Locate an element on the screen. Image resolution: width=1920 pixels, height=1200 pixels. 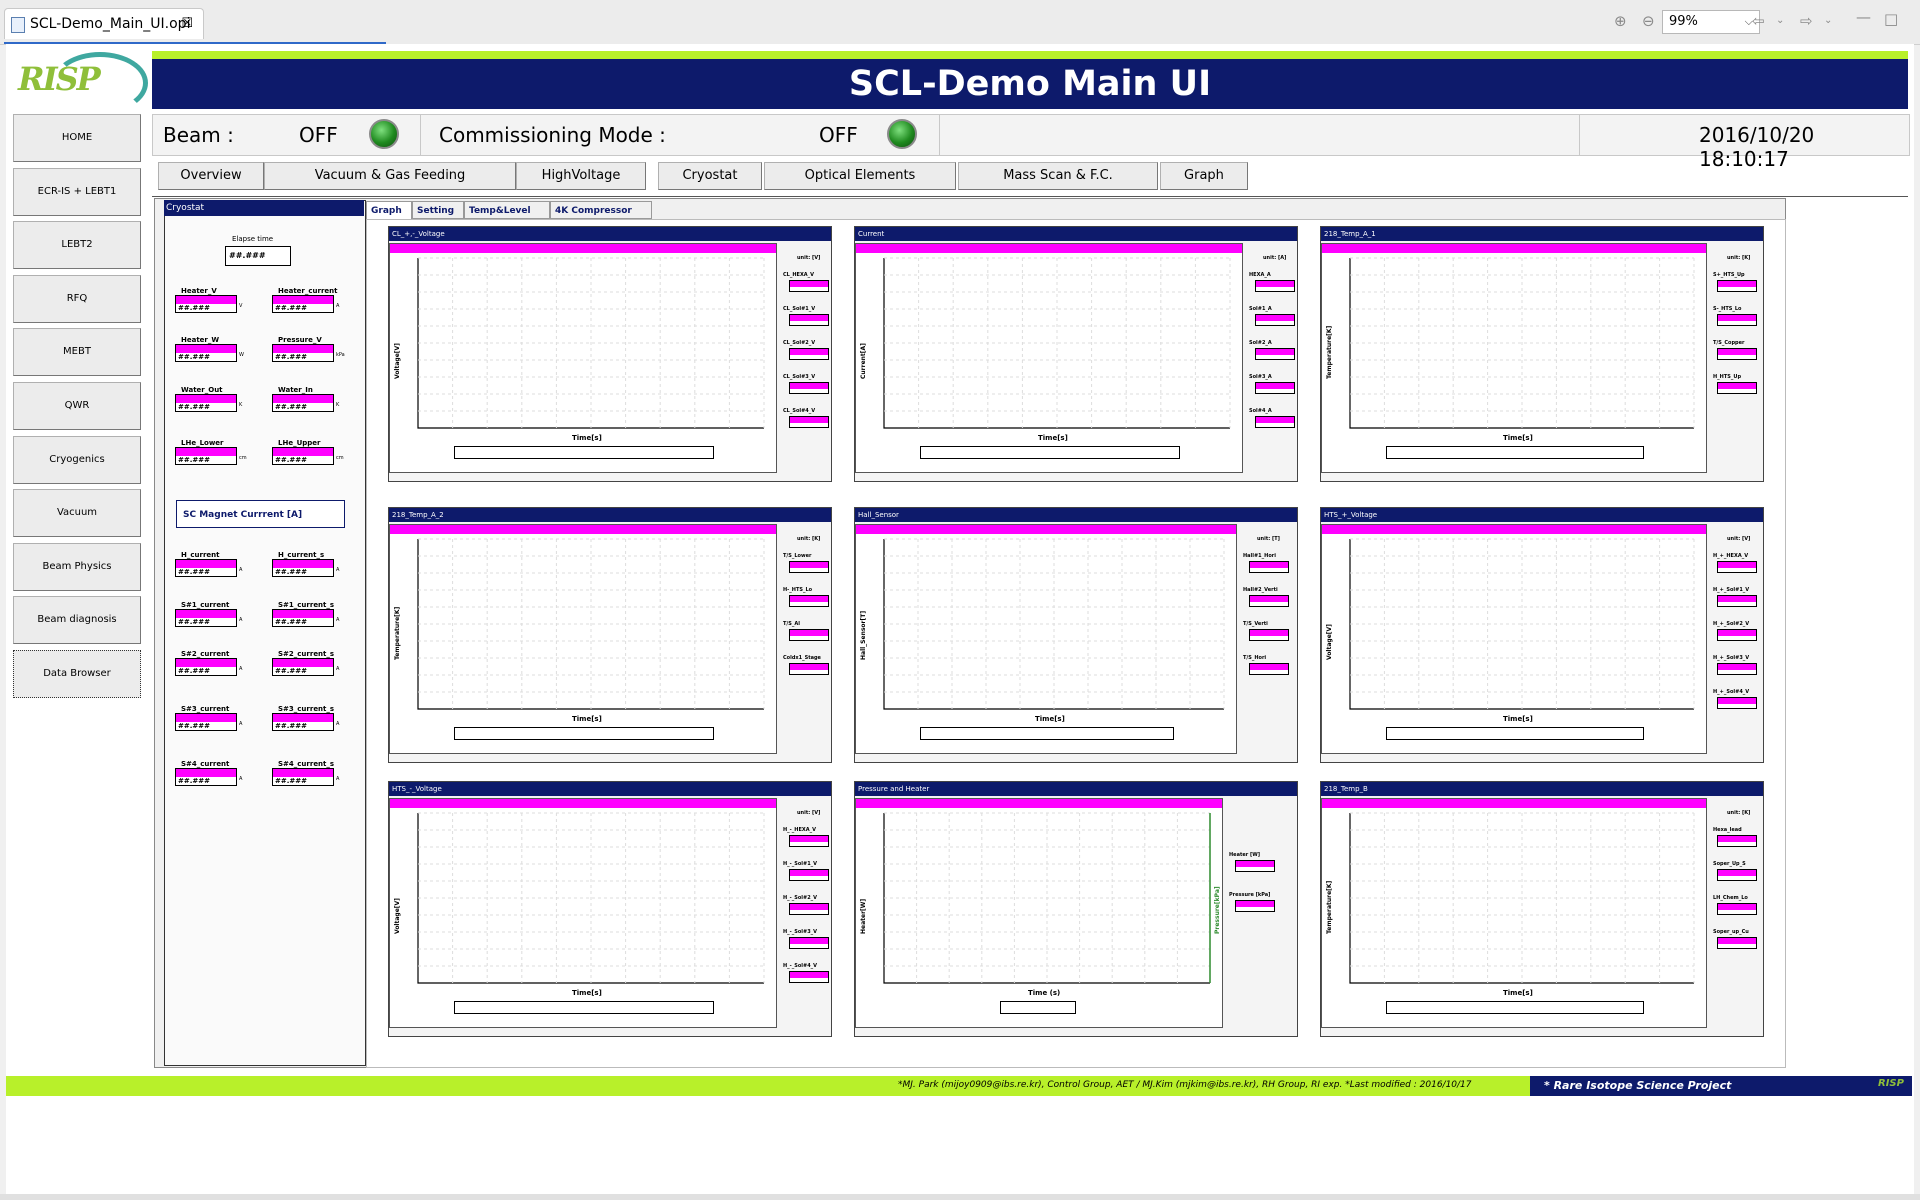
unit-label: unit: [V] is located at coordinates (809, 813).